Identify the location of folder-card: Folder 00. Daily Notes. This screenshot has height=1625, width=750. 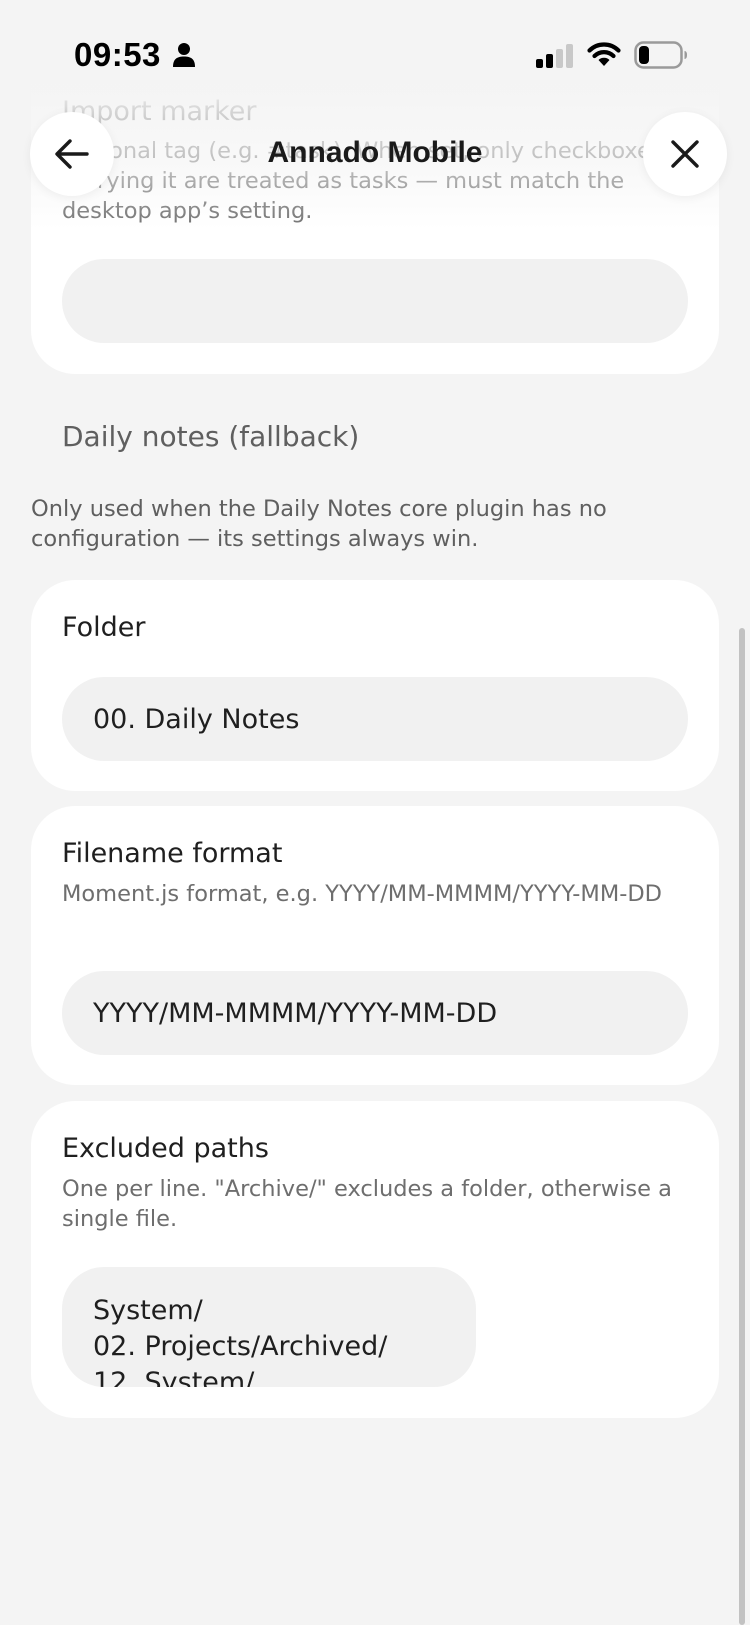
(375, 685).